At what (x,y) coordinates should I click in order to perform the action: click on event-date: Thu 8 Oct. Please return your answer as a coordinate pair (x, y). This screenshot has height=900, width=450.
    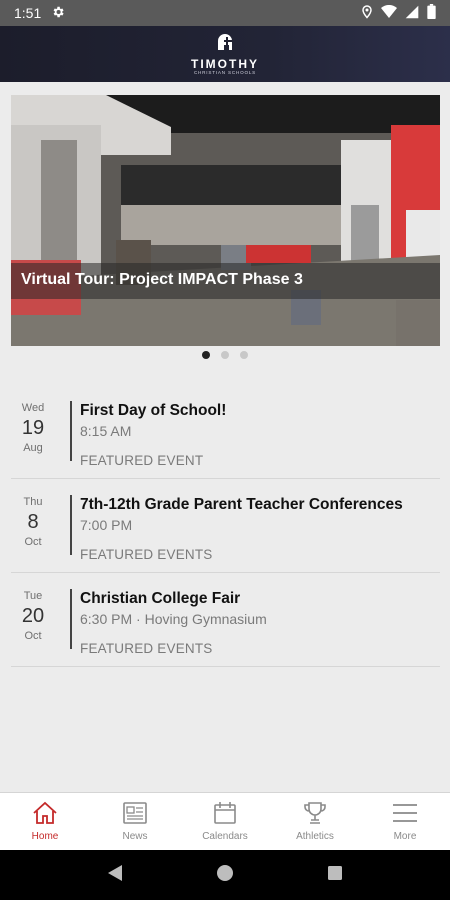
    Looking at the image, I should click on (33, 533).